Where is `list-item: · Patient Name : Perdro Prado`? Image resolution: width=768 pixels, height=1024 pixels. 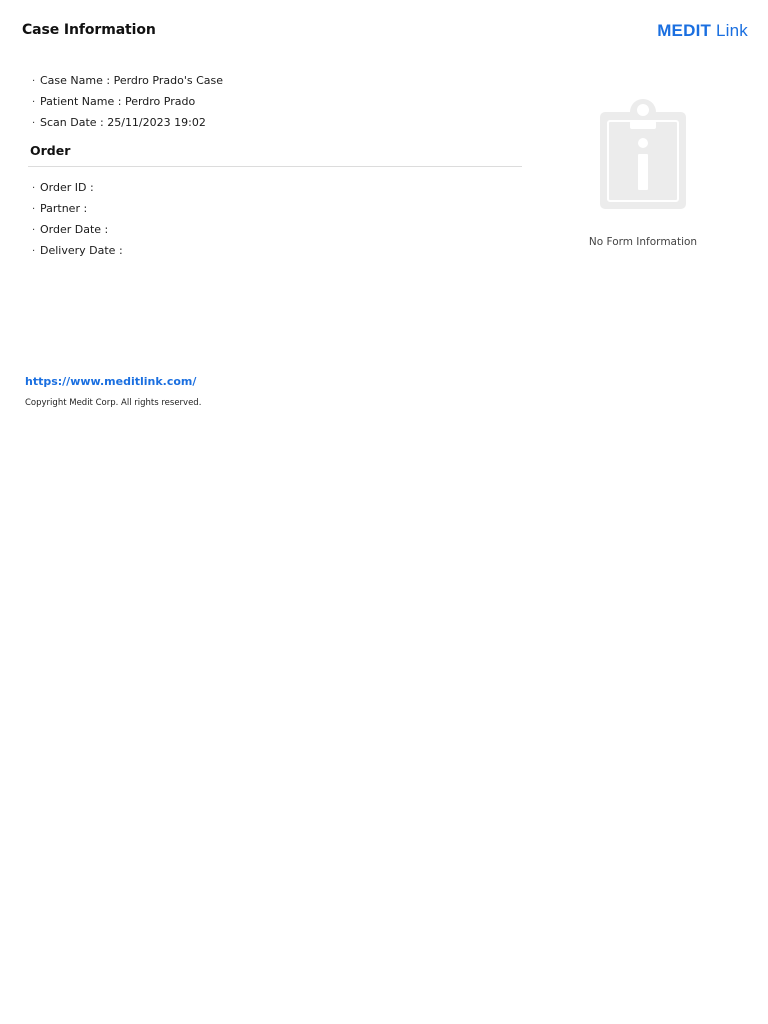
list-item: · Patient Name : Perdro Prado is located at coordinates (114, 101).